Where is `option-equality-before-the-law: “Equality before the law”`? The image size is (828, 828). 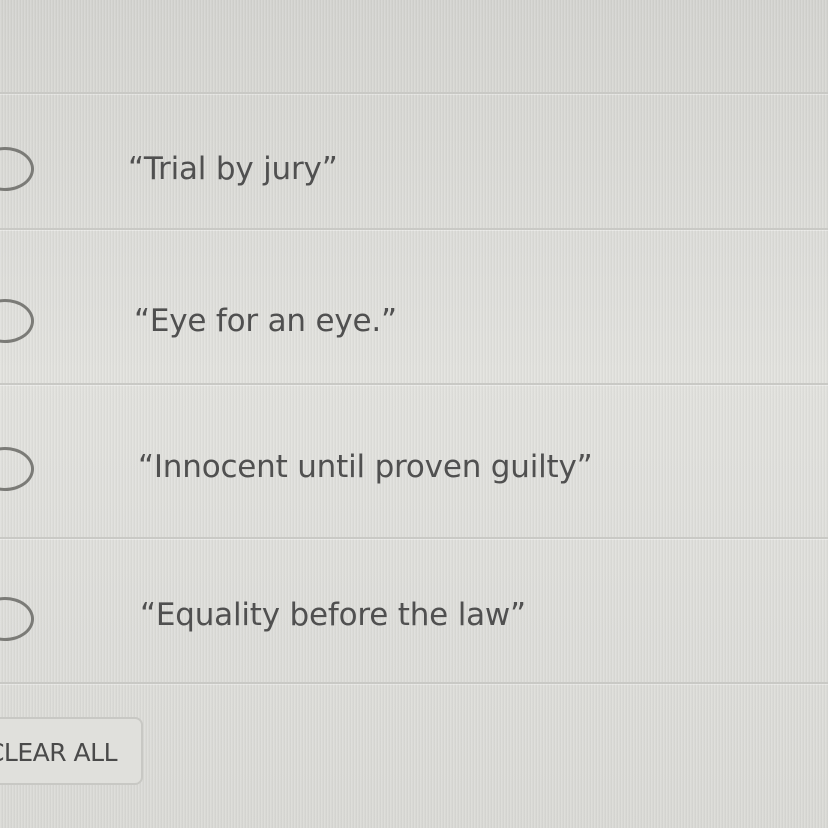
option-equality-before-the-law: “Equality before the law” is located at coordinates (414, 614).